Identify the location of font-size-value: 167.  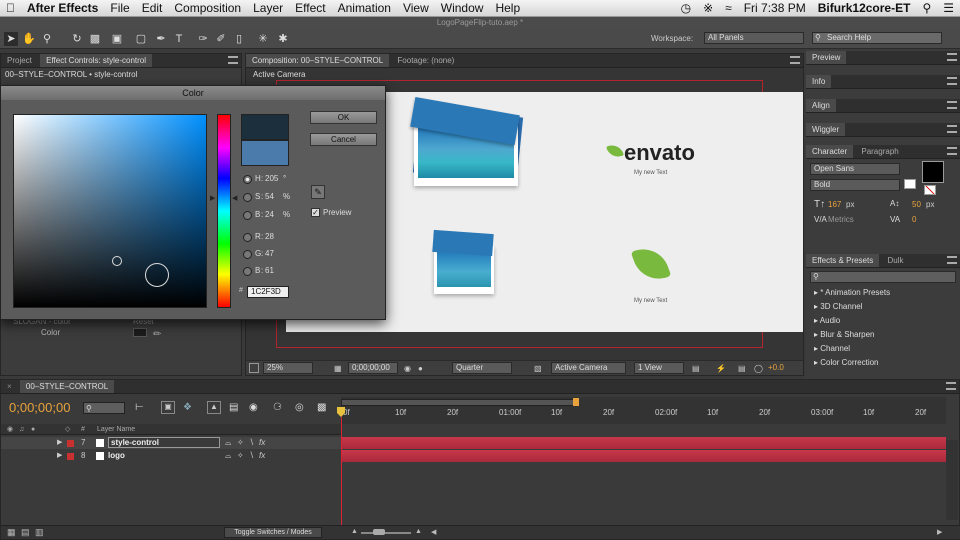
(834, 204).